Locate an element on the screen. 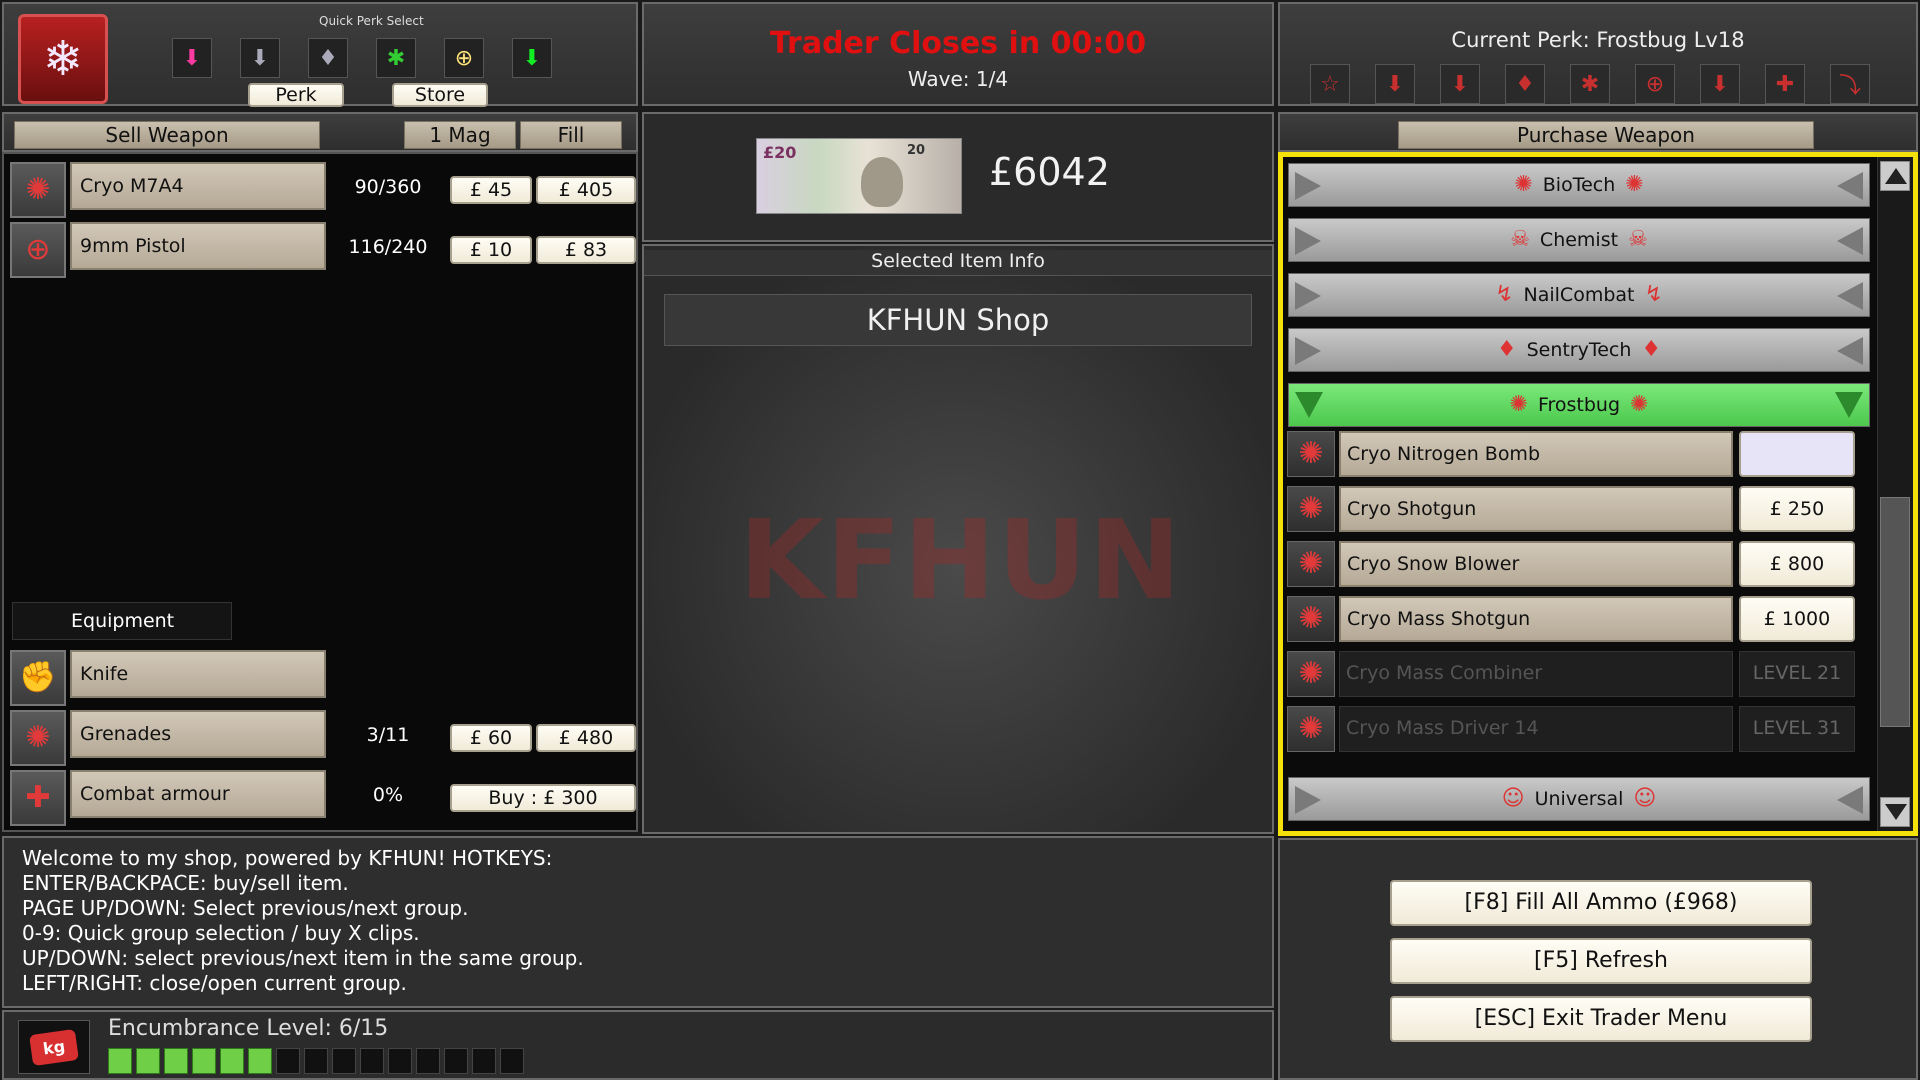 This screenshot has height=1080, width=1920. sell-item-ammo: 90/360 is located at coordinates (388, 187).